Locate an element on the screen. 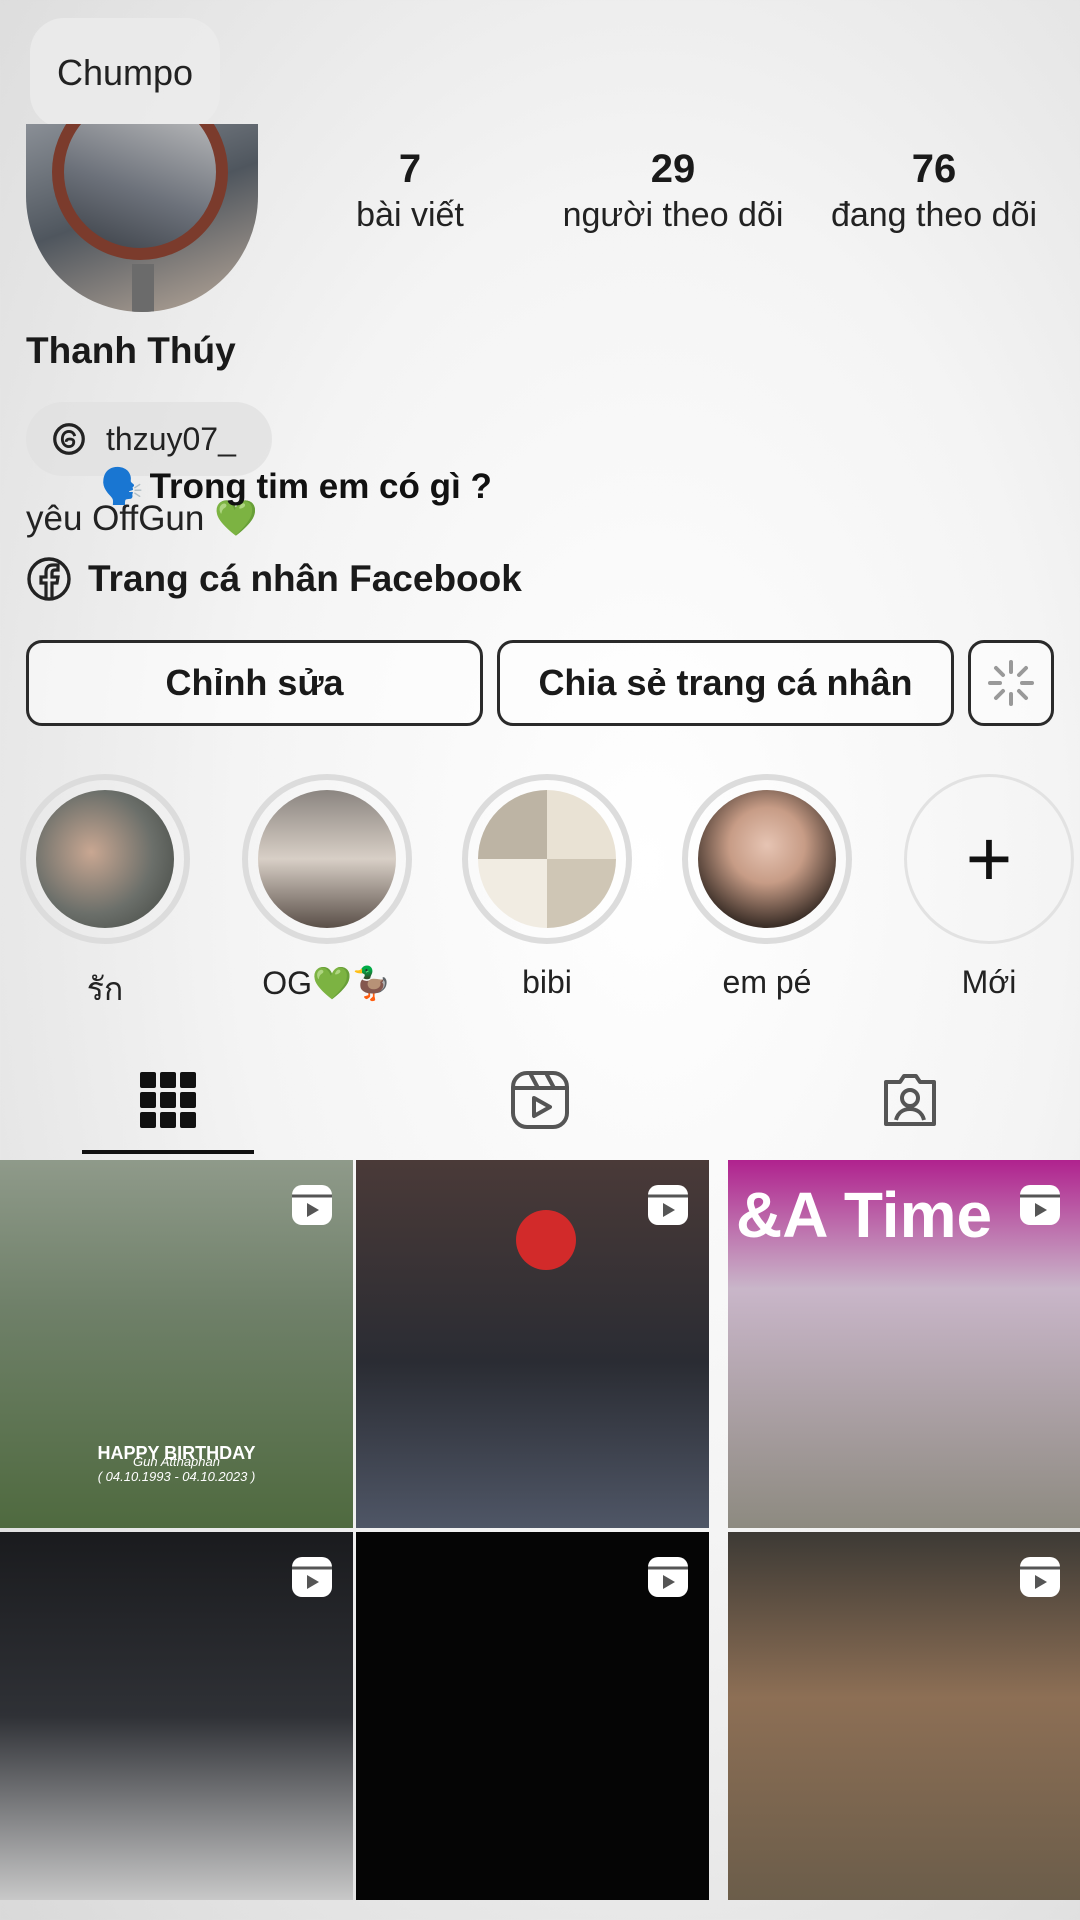 The height and width of the screenshot is (1920, 1080). following-stat: 76 đang theo dõi is located at coordinates (934, 191).